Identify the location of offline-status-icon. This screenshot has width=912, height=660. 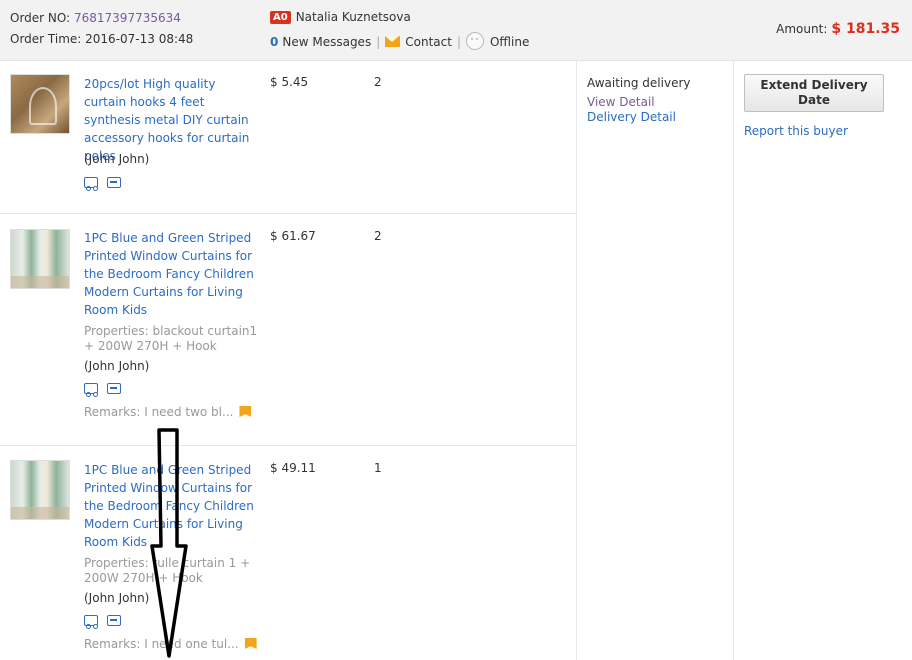
(474, 41).